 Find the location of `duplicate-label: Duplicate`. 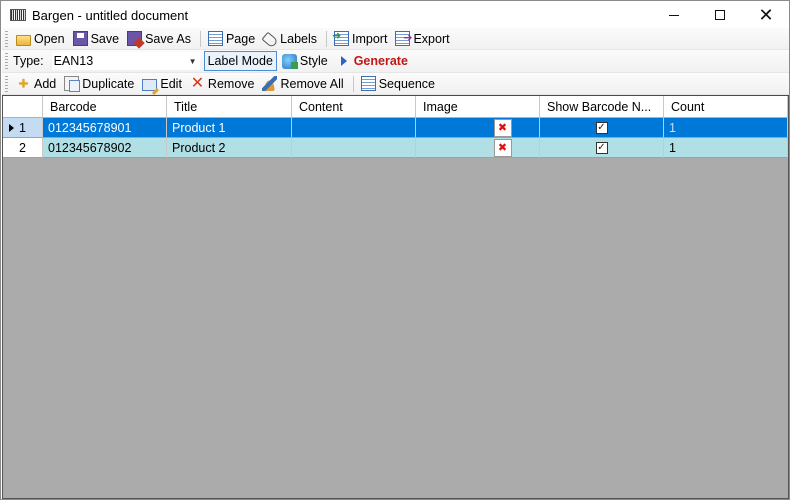

duplicate-label: Duplicate is located at coordinates (108, 83).